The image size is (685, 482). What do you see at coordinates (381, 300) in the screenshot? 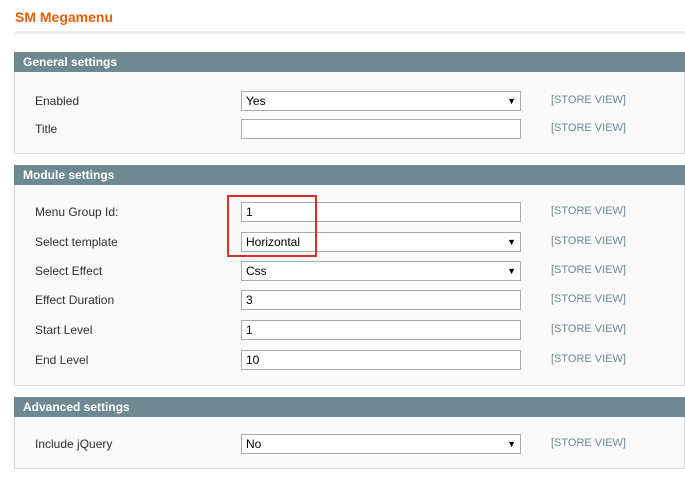
I see `effect-duration-input` at bounding box center [381, 300].